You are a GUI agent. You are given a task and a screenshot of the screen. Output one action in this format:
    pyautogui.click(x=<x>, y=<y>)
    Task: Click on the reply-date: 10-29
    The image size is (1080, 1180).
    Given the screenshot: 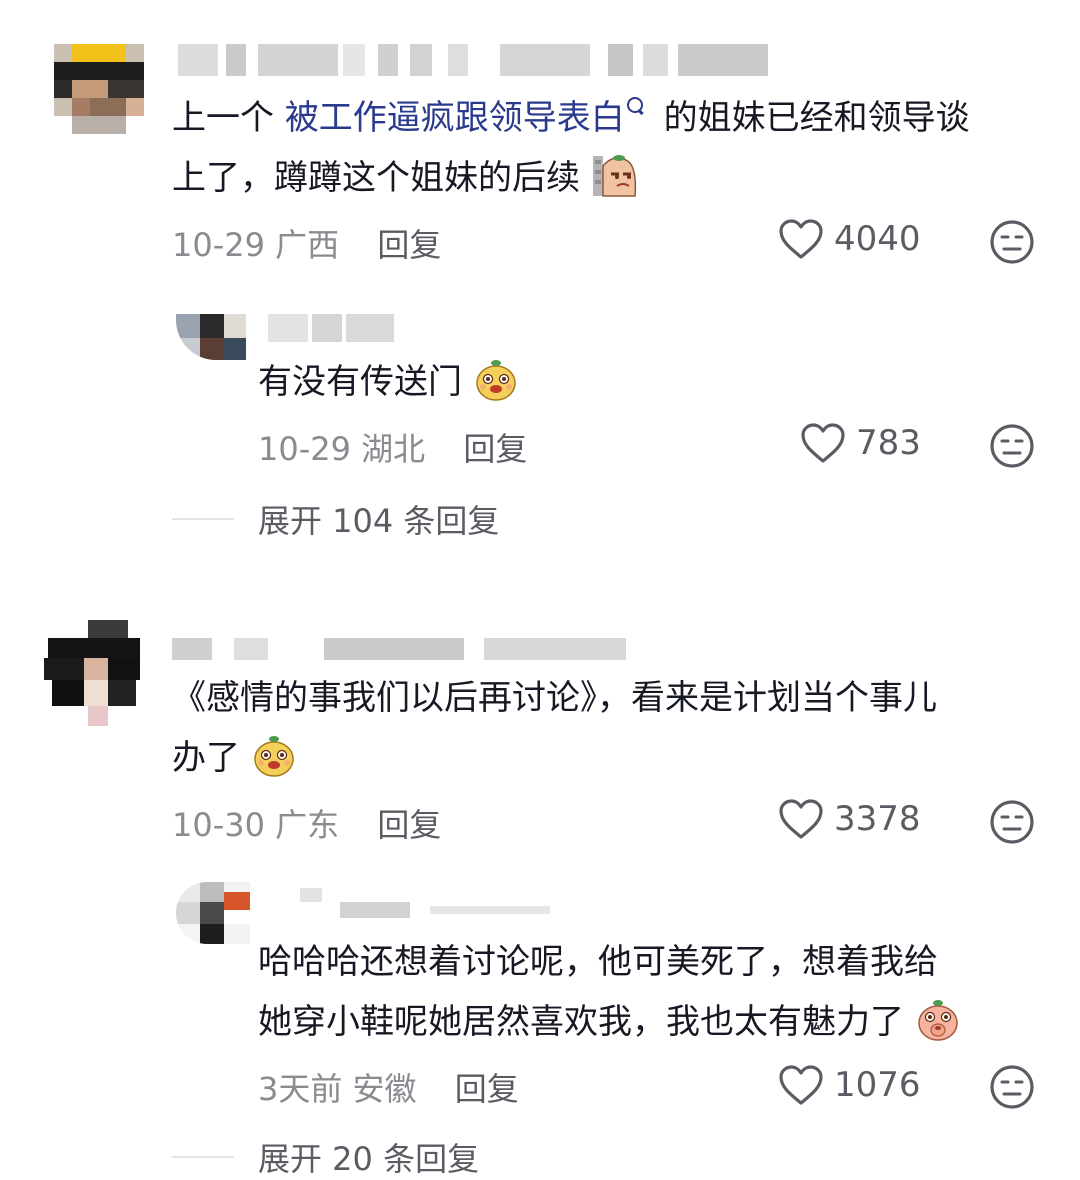 What is the action you would take?
    pyautogui.click(x=304, y=449)
    